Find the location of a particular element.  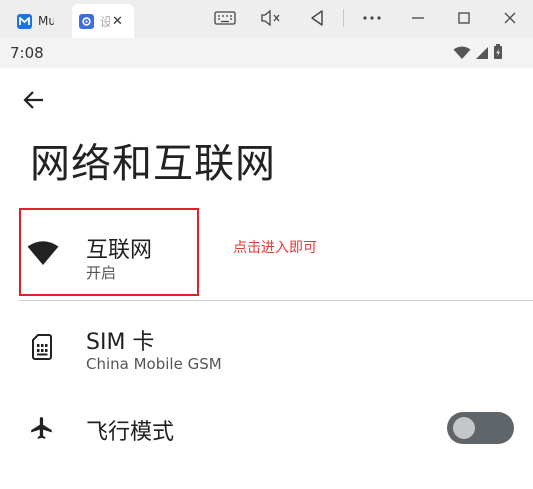

back-triangle-icon is located at coordinates (317, 18).